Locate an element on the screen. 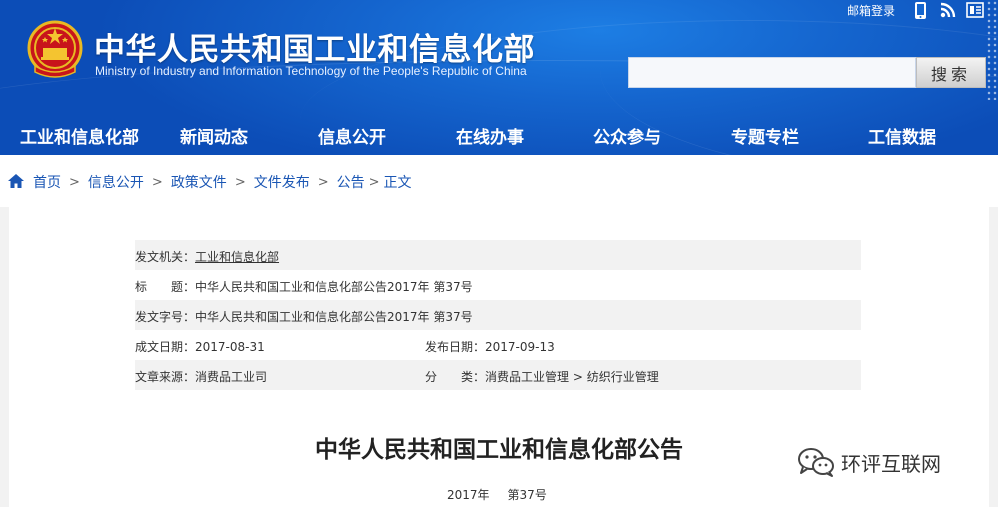 The width and height of the screenshot is (998, 507). meta-label: 分 类： is located at coordinates (455, 377).